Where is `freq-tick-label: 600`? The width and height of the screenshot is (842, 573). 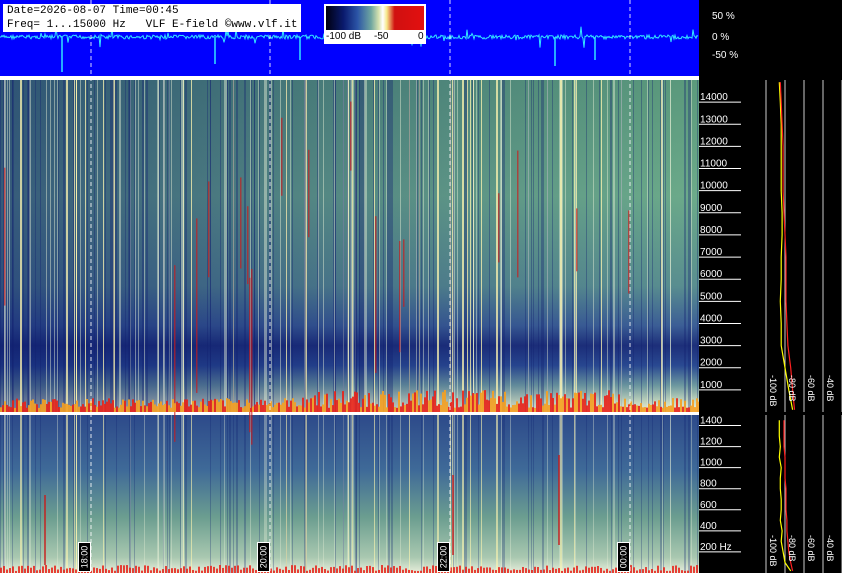 freq-tick-label: 600 is located at coordinates (708, 505).